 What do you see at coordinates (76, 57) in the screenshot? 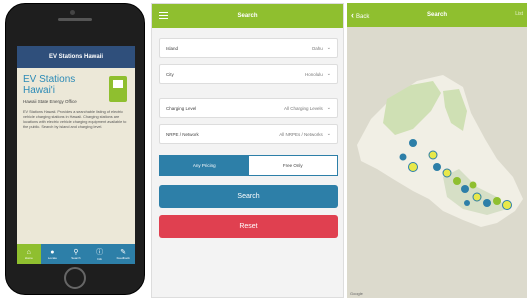
I see `home-header: EV Stations Hawaii` at bounding box center [76, 57].